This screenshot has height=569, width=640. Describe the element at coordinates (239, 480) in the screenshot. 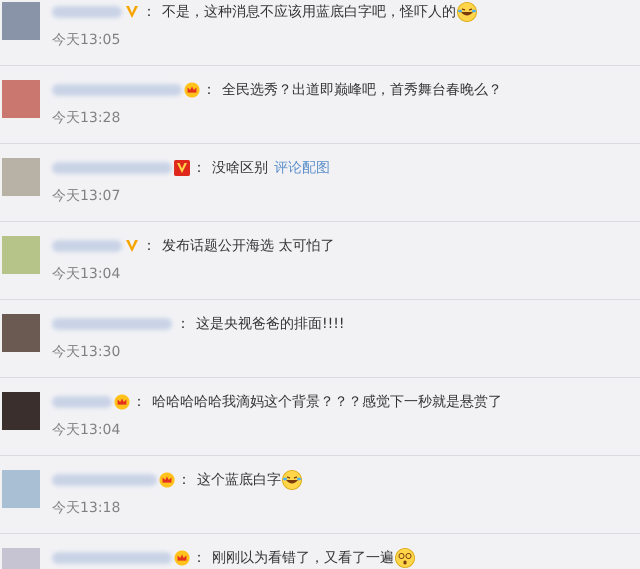

I see `comment-text: 这个蓝底白字` at that location.